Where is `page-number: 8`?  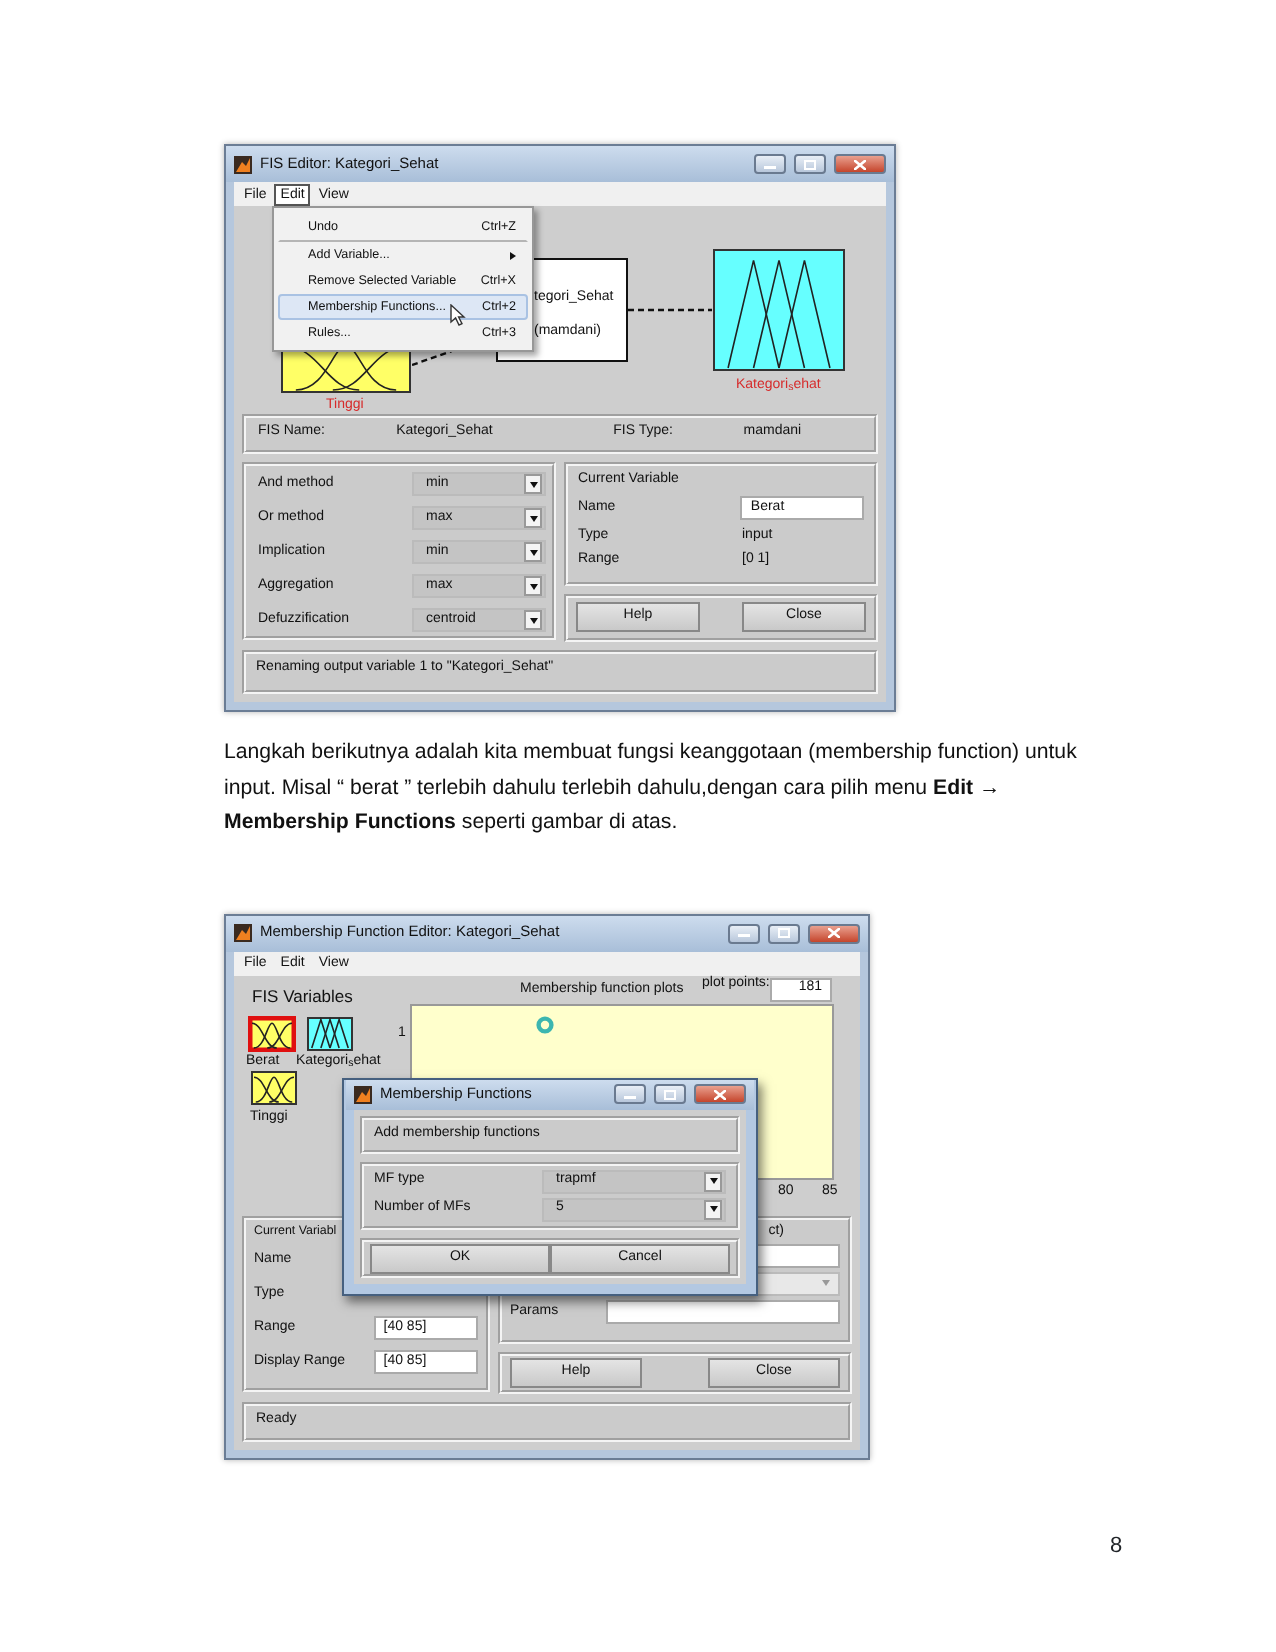
page-number: 8 is located at coordinates (1116, 1547).